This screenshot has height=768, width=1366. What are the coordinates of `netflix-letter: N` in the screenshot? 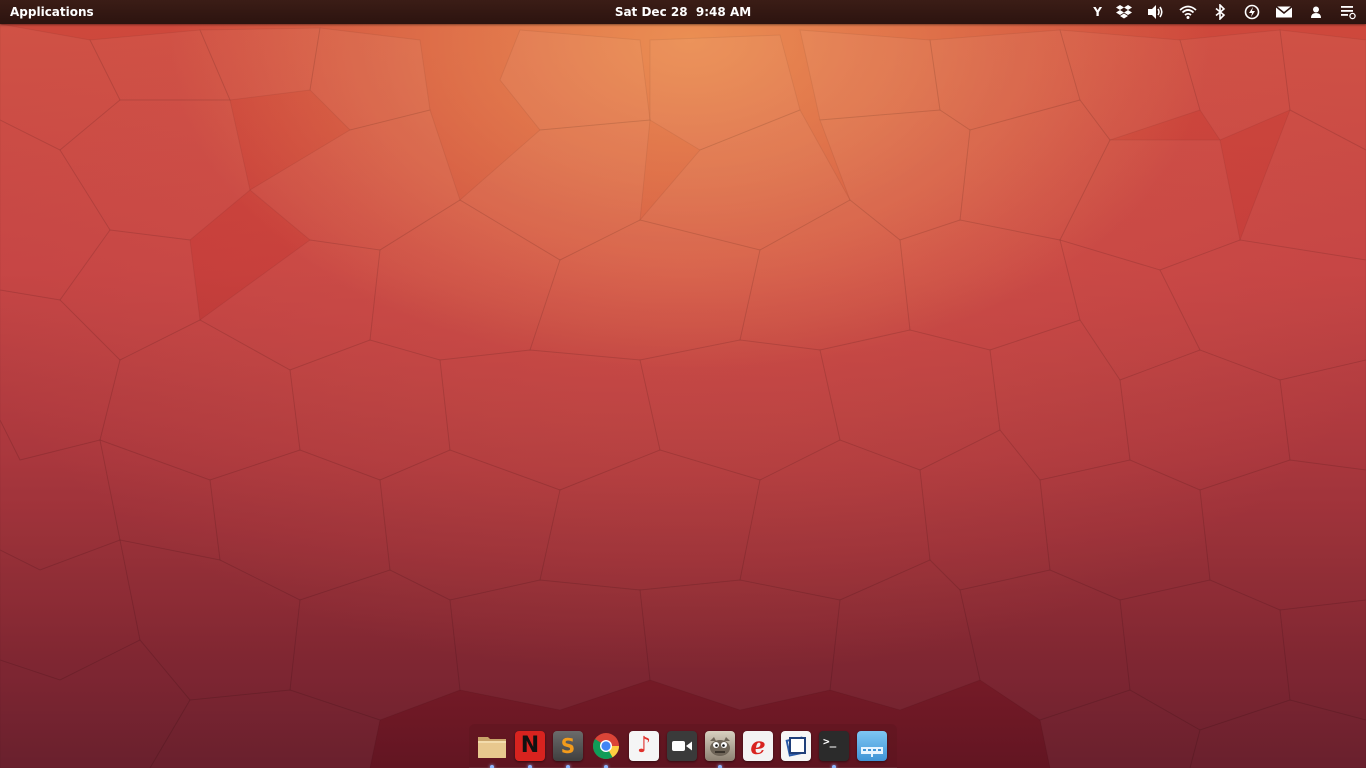 It's located at (530, 745).